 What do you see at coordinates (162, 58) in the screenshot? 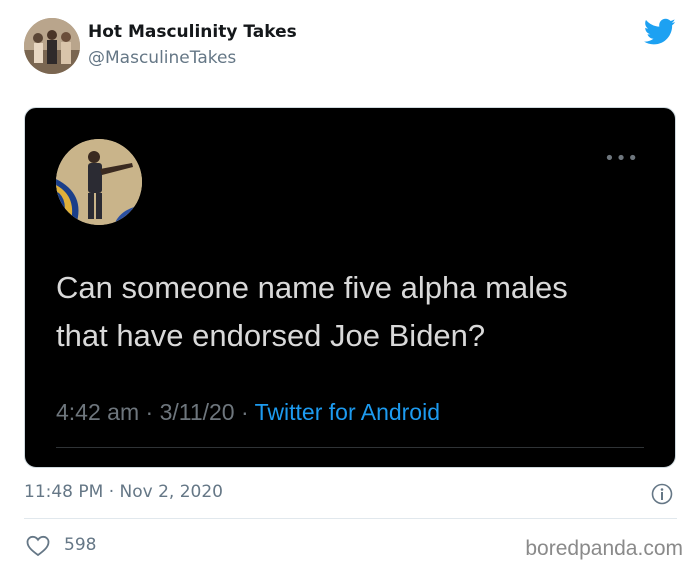
I see `account-handle: @MasculineTakes` at bounding box center [162, 58].